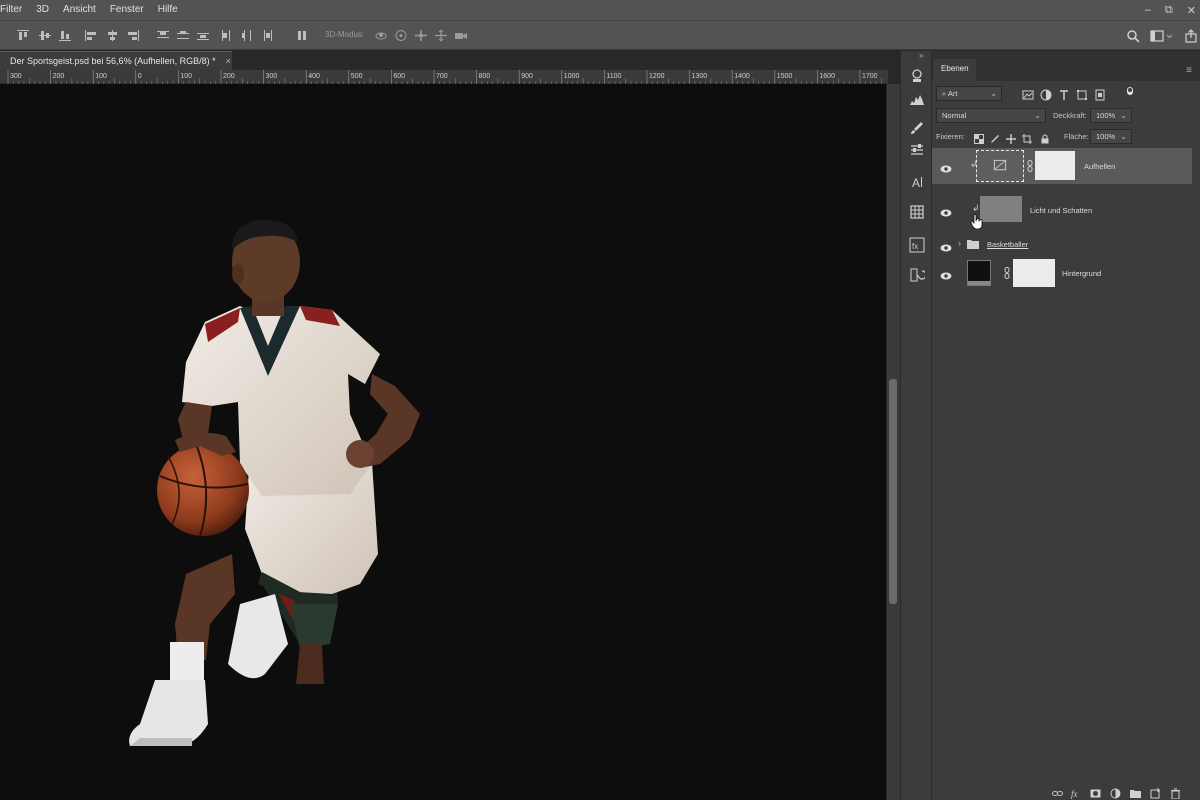 Image resolution: width=1200 pixels, height=800 pixels. Describe the element at coordinates (918, 275) in the screenshot. I see `history-panel-icon` at that location.